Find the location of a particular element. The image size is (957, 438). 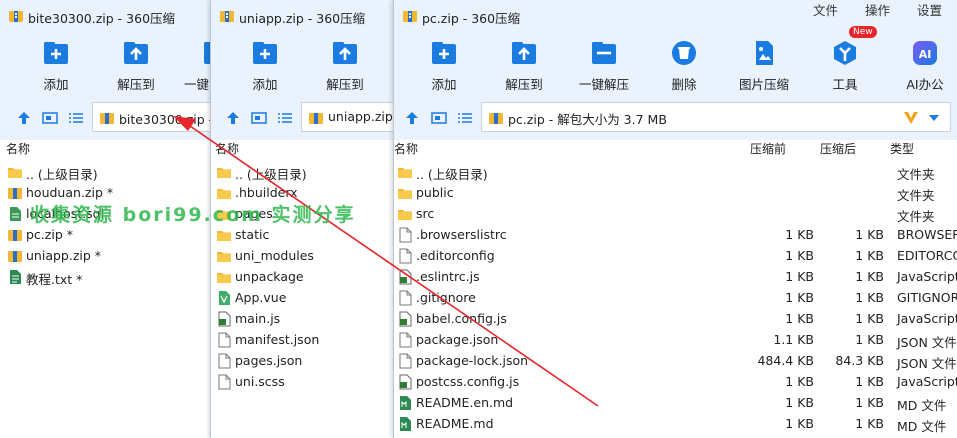

chevron-down-icon is located at coordinates (934, 118).